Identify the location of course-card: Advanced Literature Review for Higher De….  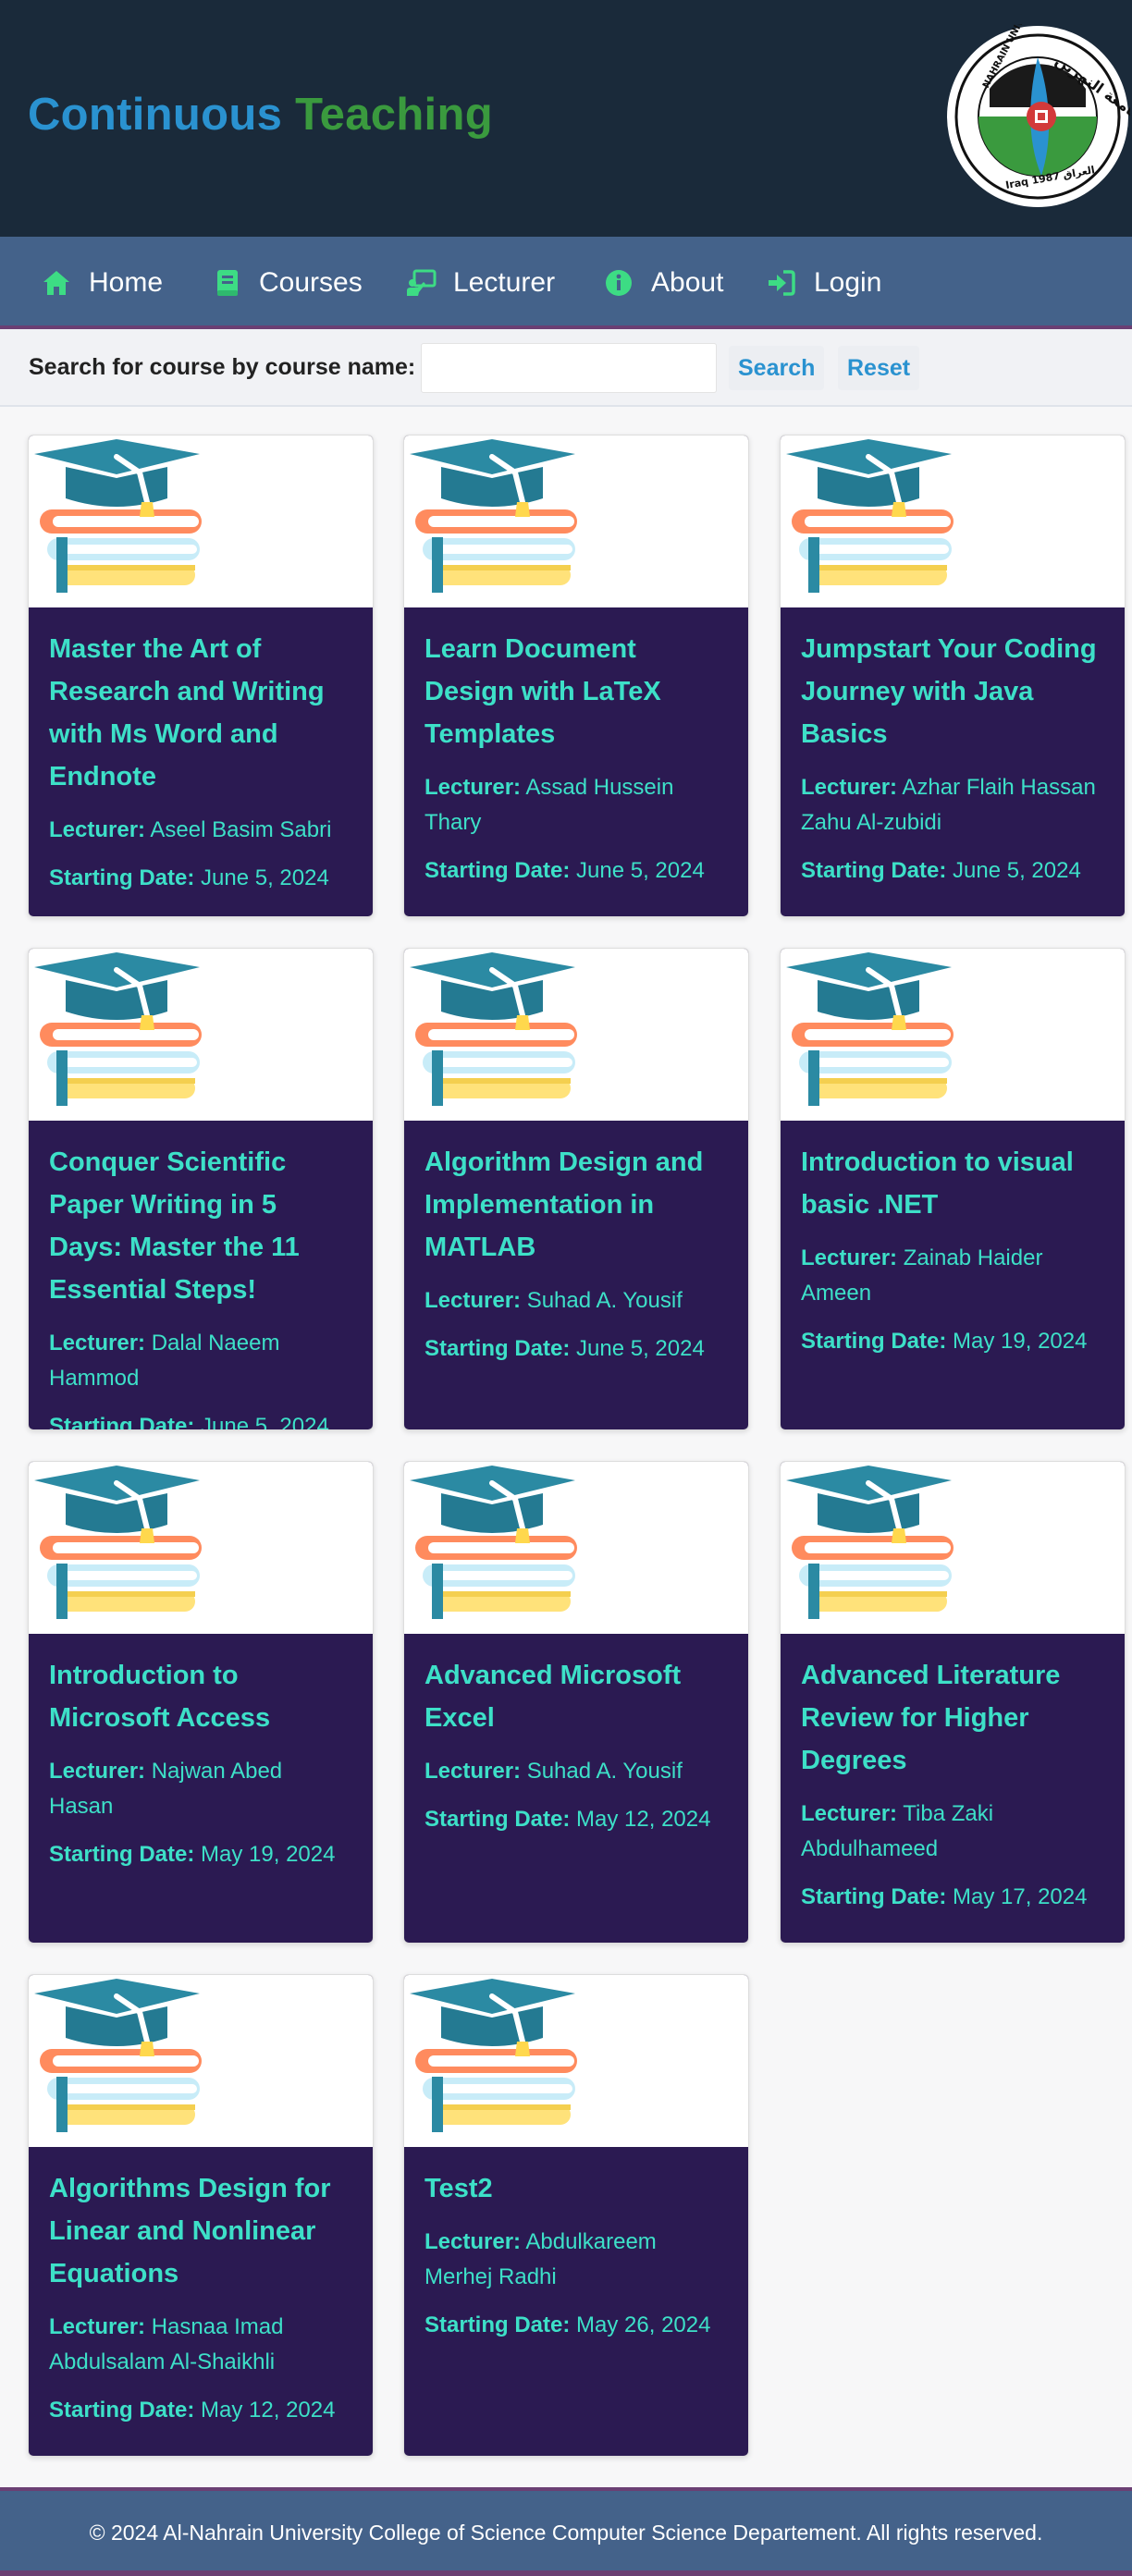
(953, 1702).